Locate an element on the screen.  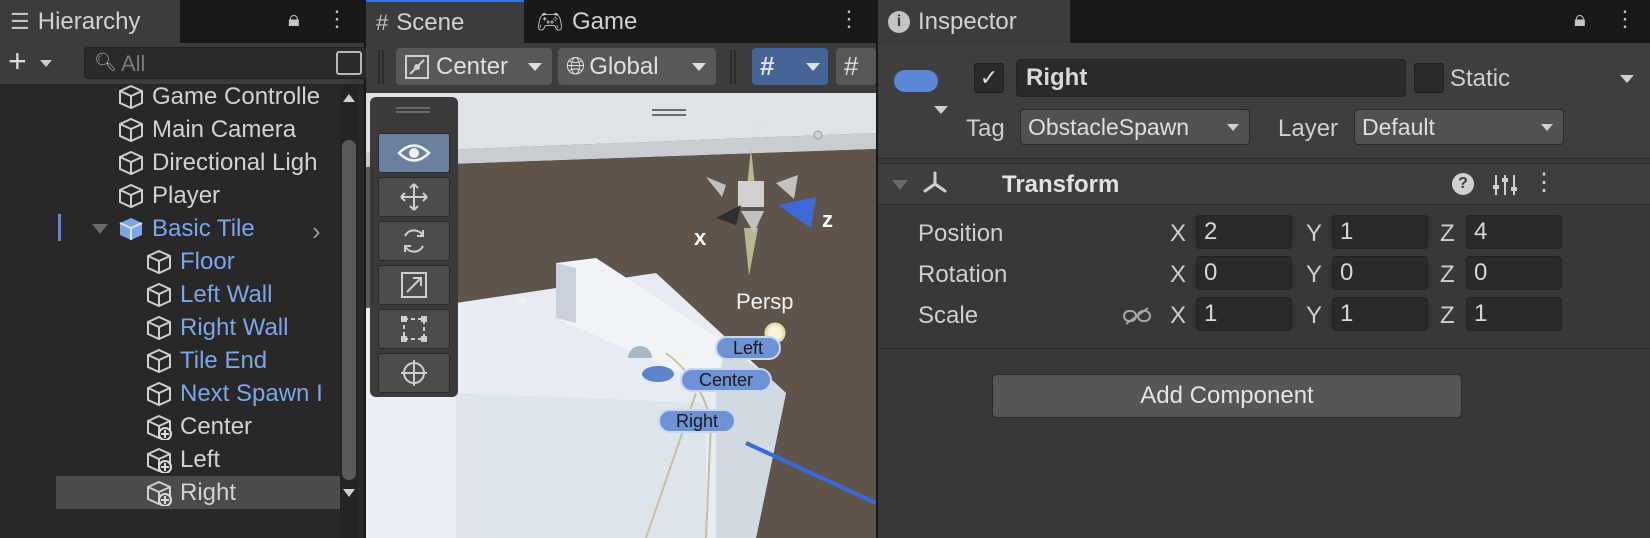
rotation-x-axis-label: X is located at coordinates (1178, 274).